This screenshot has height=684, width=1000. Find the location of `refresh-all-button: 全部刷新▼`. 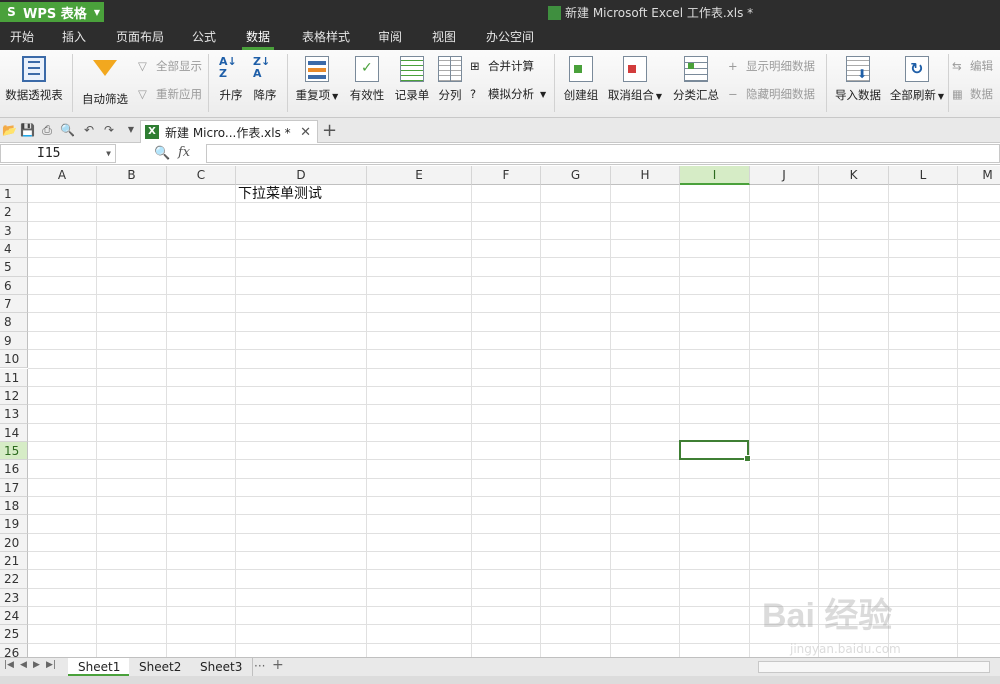

refresh-all-button: 全部刷新▼ is located at coordinates (917, 76).